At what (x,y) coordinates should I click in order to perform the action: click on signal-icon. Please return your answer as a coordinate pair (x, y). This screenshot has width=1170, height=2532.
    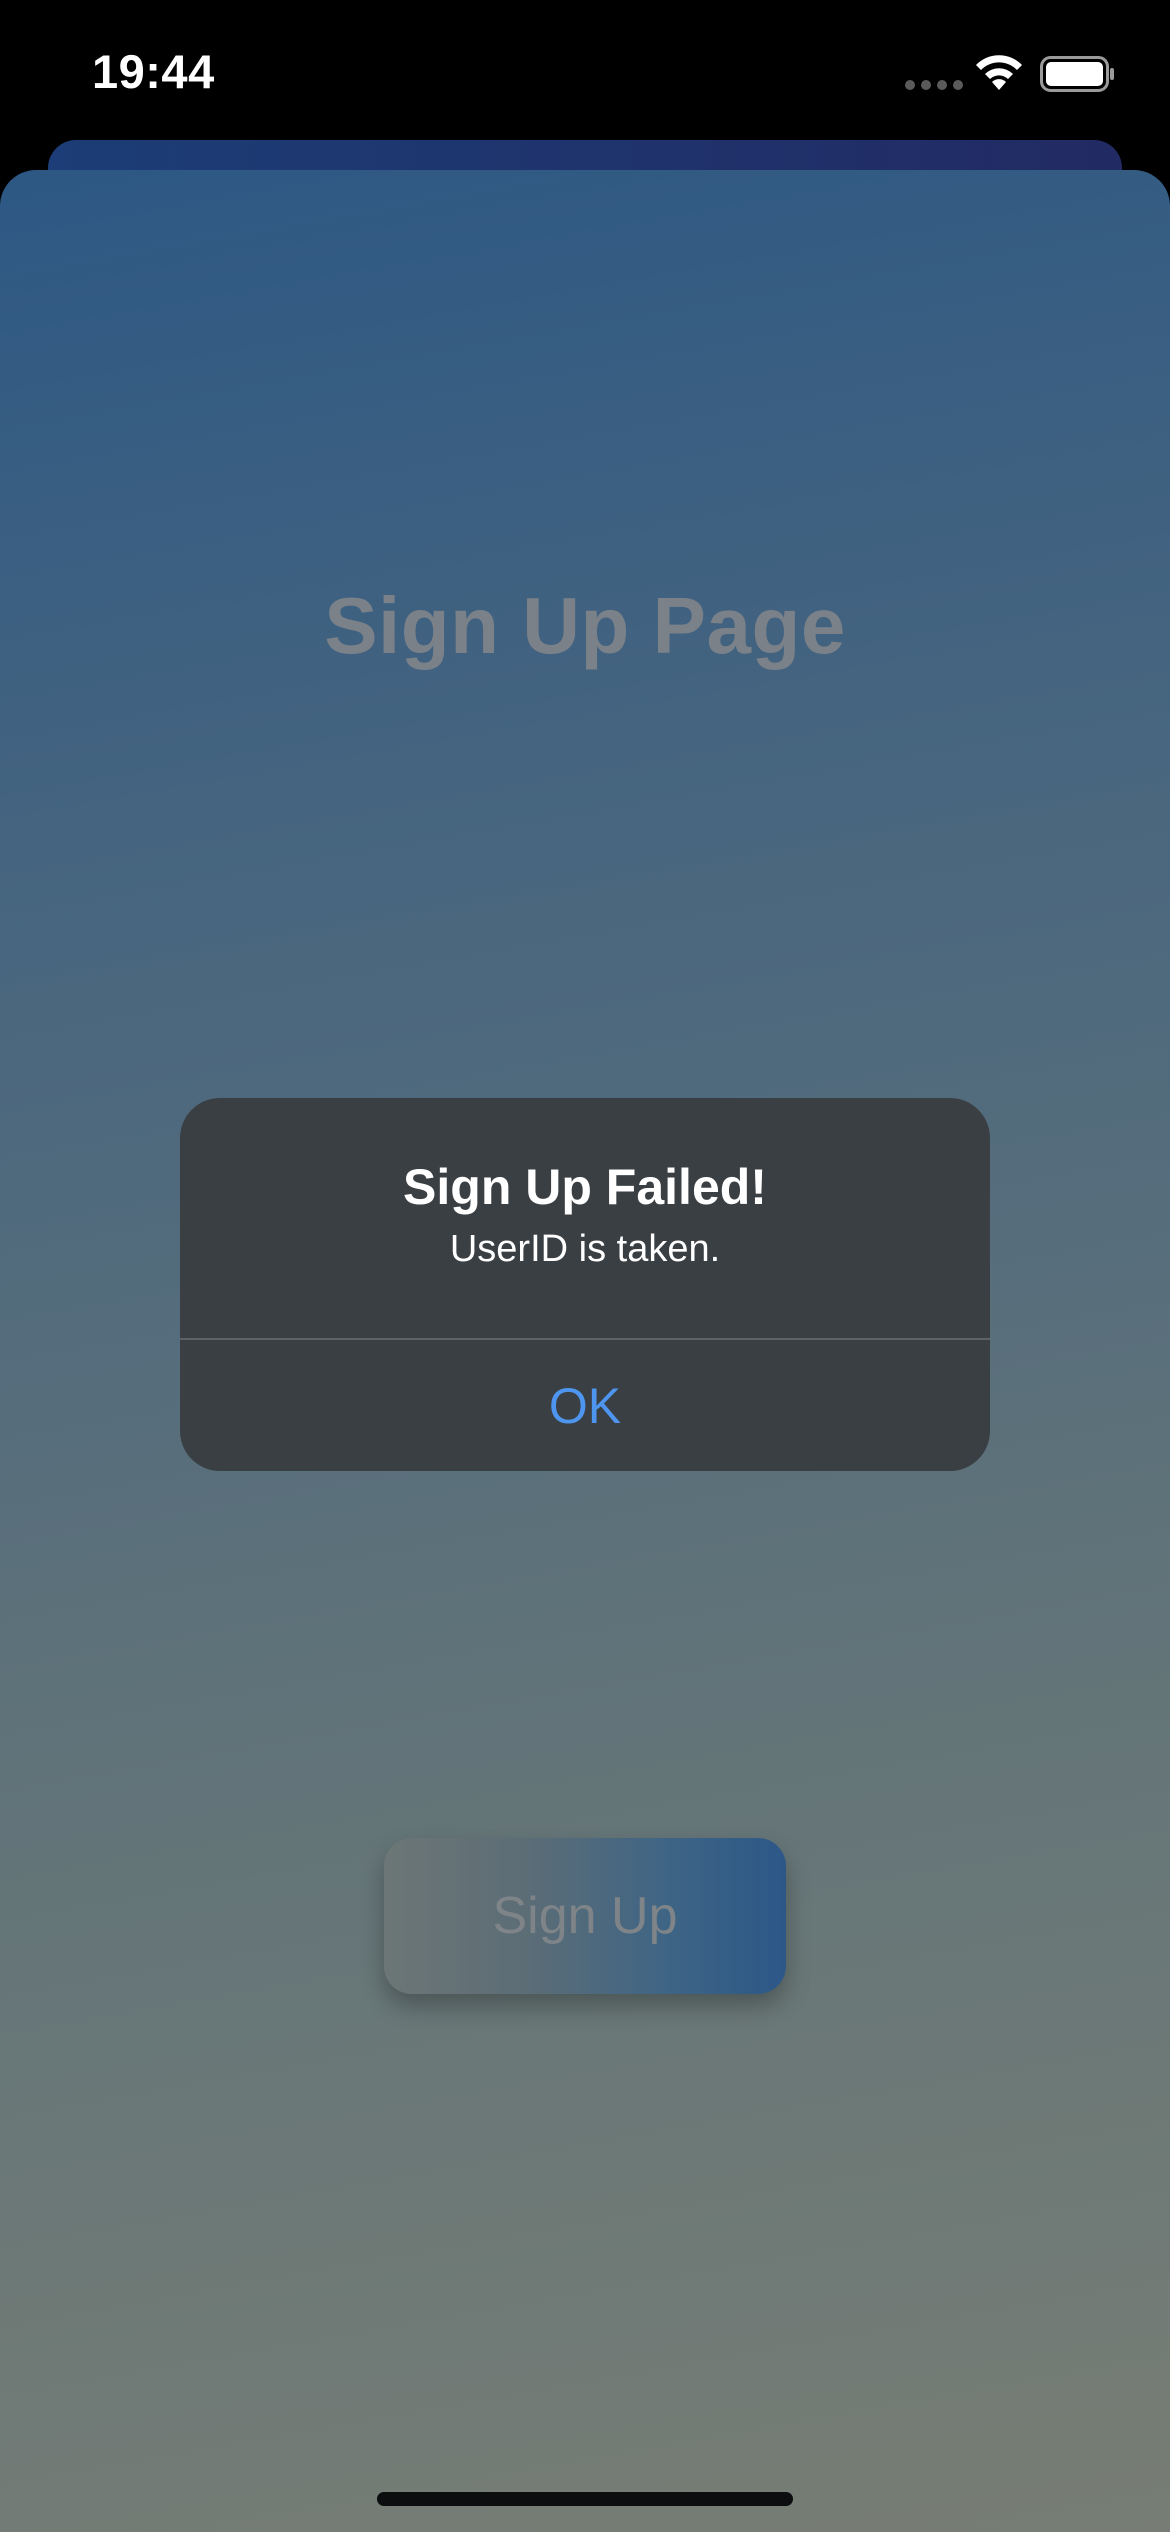
    Looking at the image, I should click on (934, 85).